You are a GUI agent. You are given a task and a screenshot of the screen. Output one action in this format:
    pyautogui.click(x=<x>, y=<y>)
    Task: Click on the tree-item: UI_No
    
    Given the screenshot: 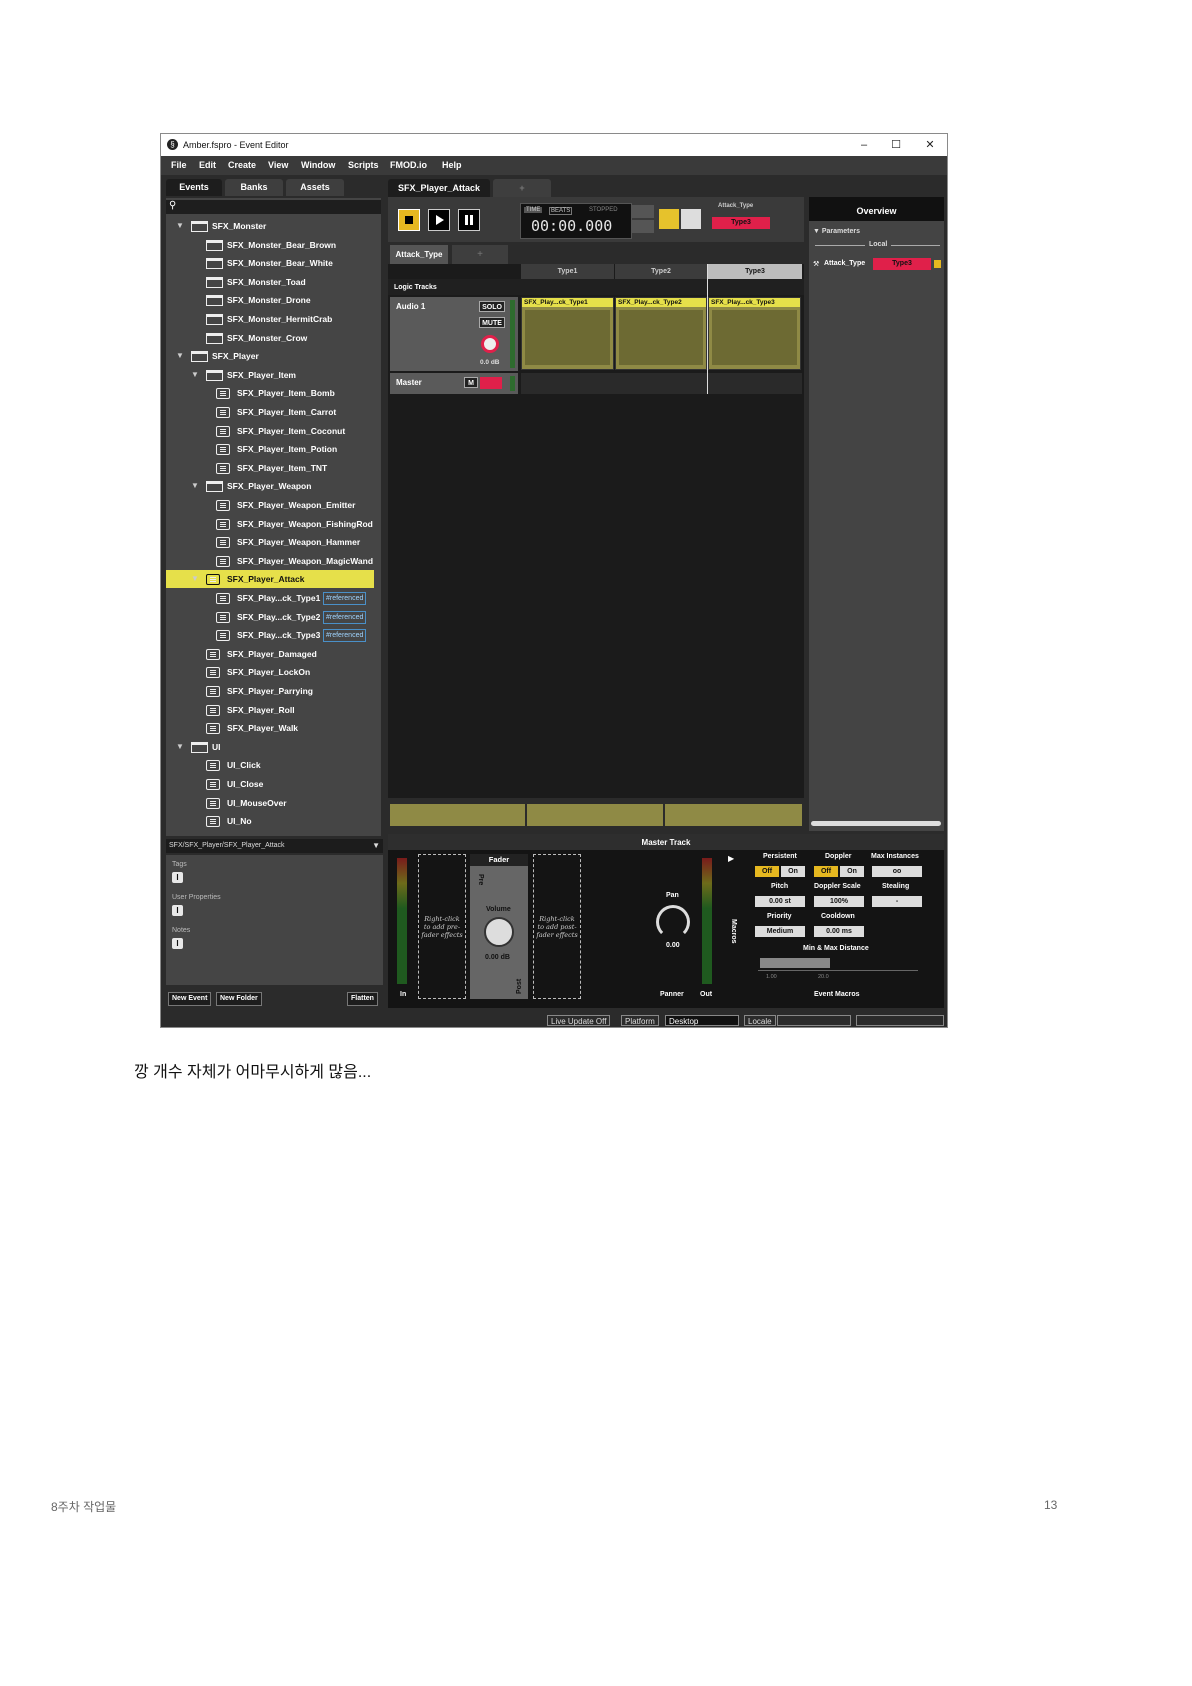 What is the action you would take?
    pyautogui.click(x=273, y=821)
    